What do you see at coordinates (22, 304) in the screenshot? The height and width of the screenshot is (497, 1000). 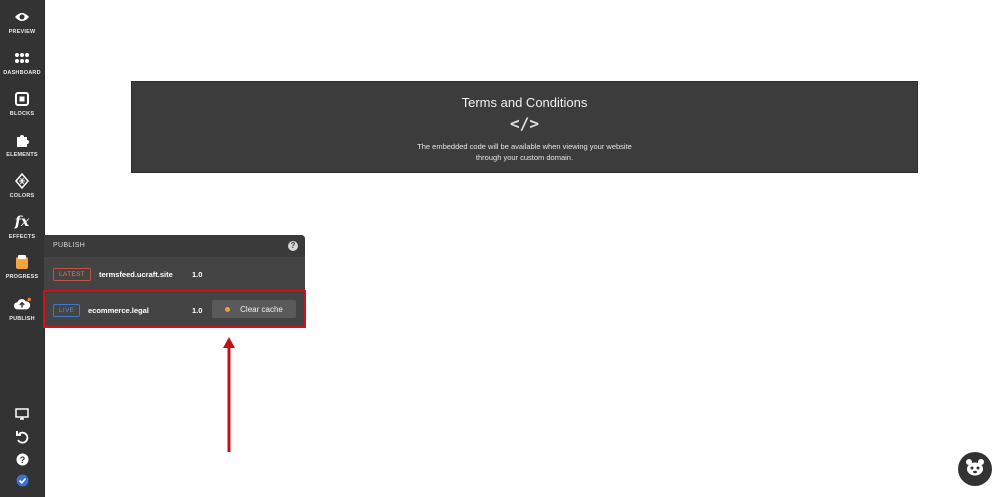 I see `cloud-upload-icon` at bounding box center [22, 304].